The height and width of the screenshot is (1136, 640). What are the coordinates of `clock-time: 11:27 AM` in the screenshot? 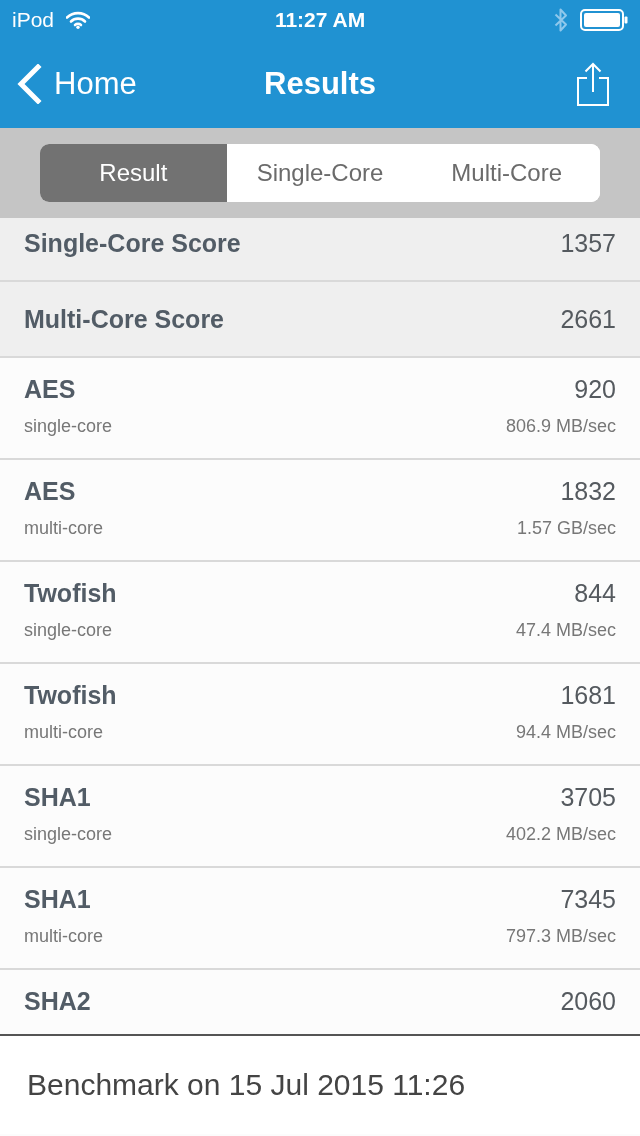 It's located at (320, 20).